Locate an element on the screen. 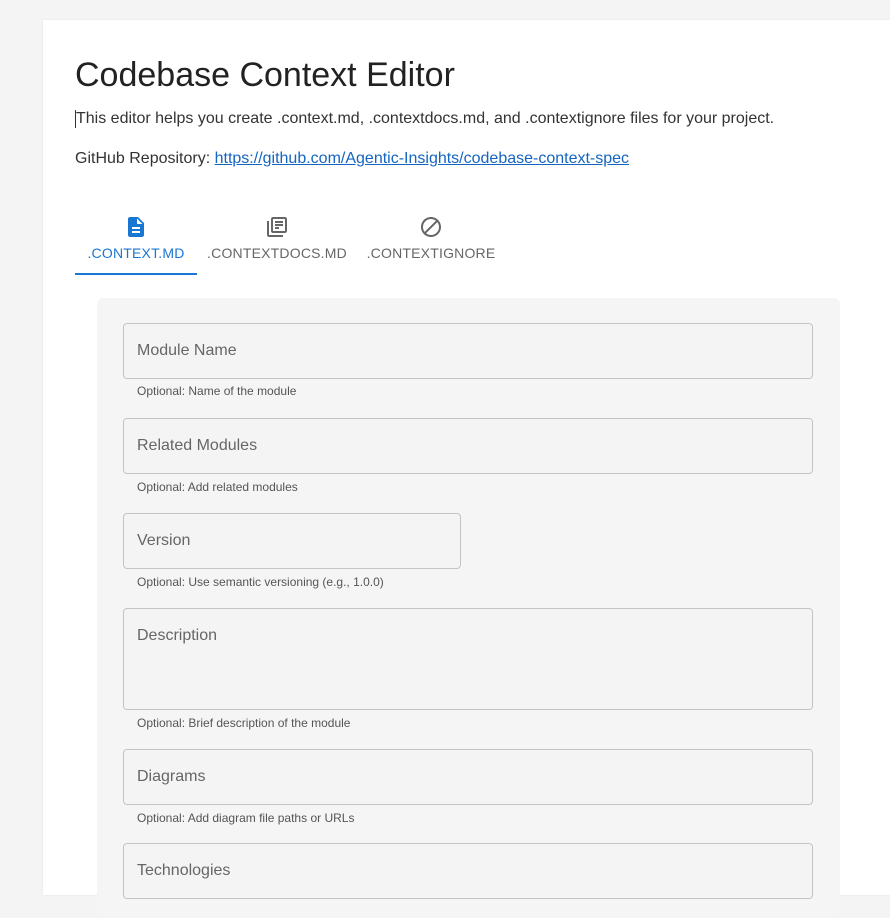  document-icon is located at coordinates (136, 227).